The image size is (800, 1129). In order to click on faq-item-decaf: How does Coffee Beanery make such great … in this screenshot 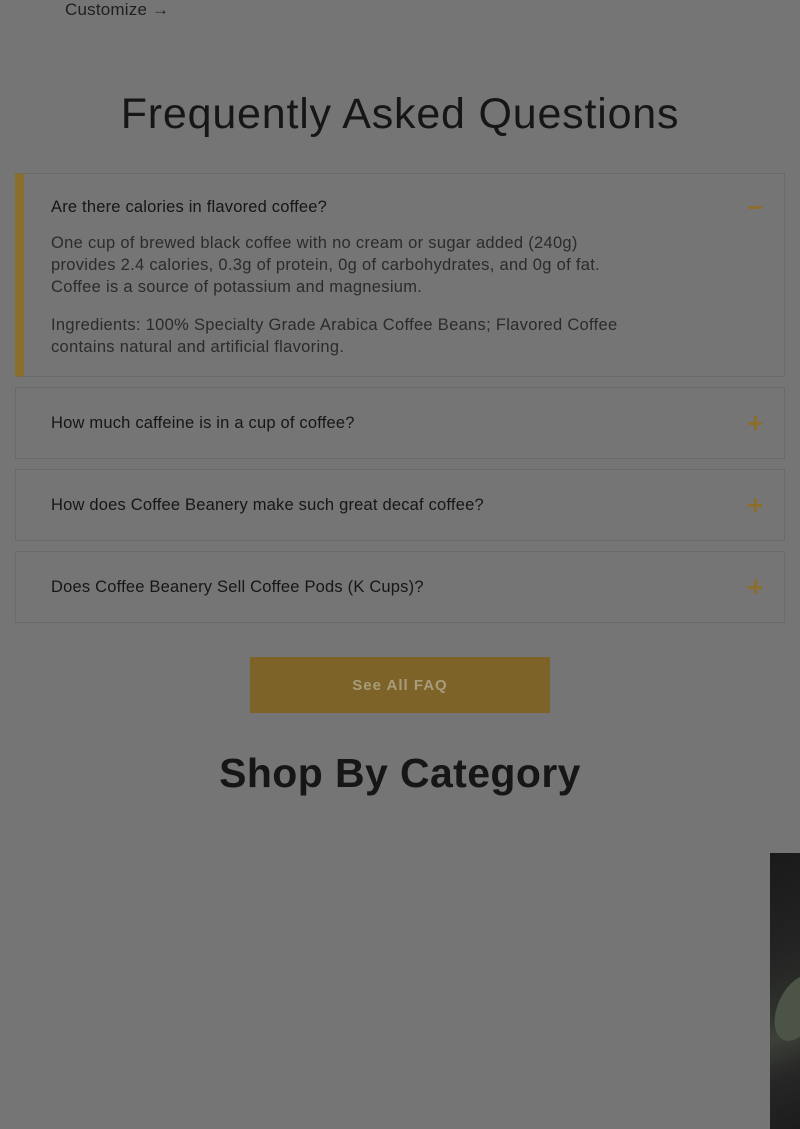, I will do `click(400, 505)`.